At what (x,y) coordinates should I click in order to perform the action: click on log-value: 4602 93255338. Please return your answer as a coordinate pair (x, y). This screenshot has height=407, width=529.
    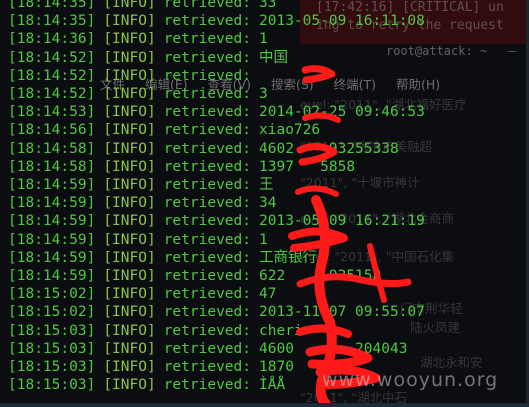
    Looking at the image, I should click on (329, 148).